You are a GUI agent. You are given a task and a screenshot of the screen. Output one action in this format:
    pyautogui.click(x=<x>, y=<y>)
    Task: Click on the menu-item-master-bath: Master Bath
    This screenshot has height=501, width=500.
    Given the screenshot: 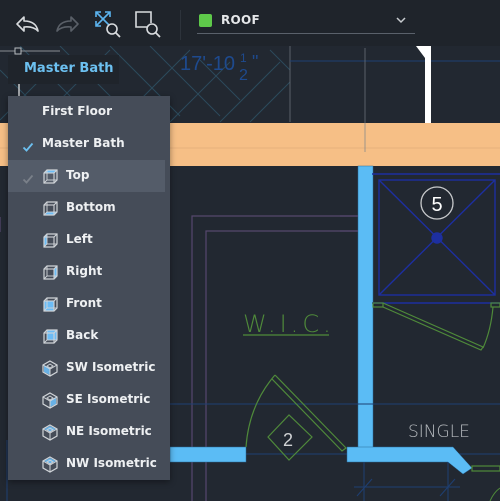 What is the action you would take?
    pyautogui.click(x=89, y=144)
    